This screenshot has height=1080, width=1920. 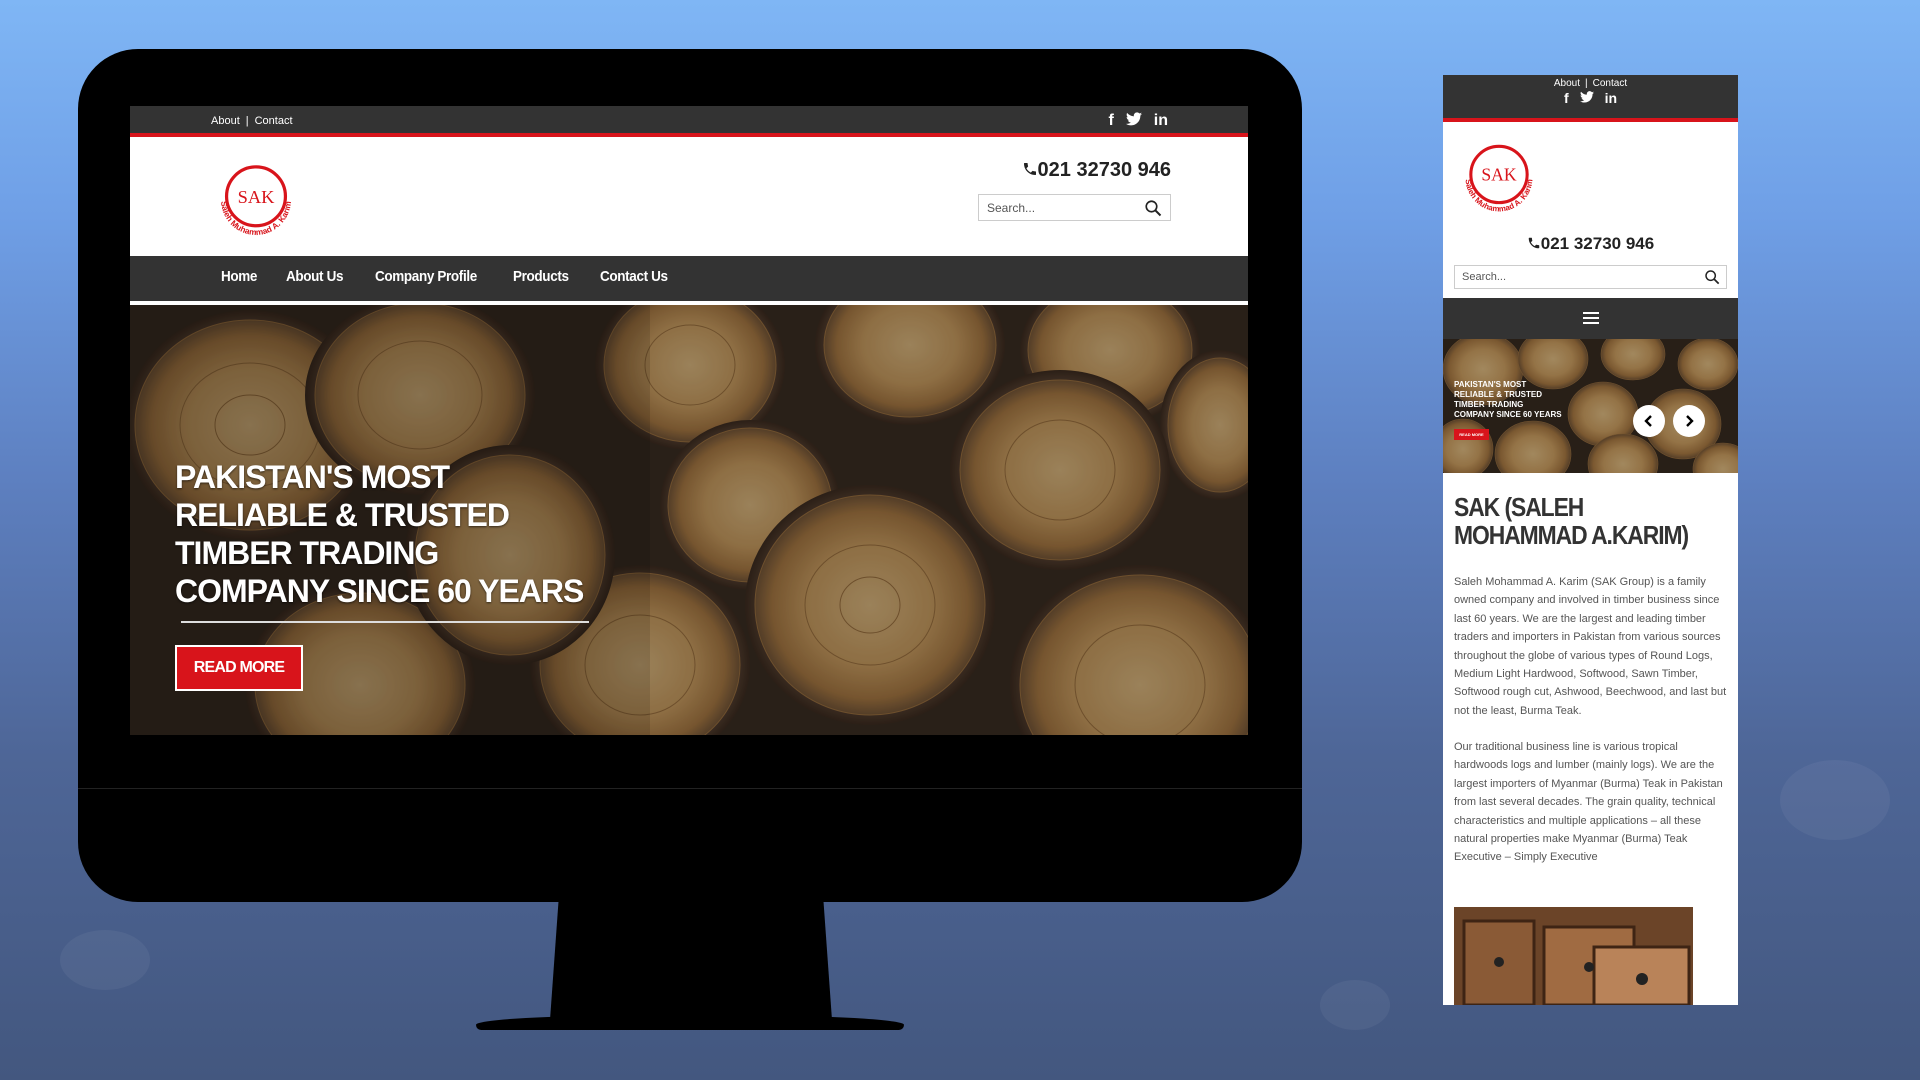 What do you see at coordinates (239, 276) in the screenshot?
I see `nav-home: Home` at bounding box center [239, 276].